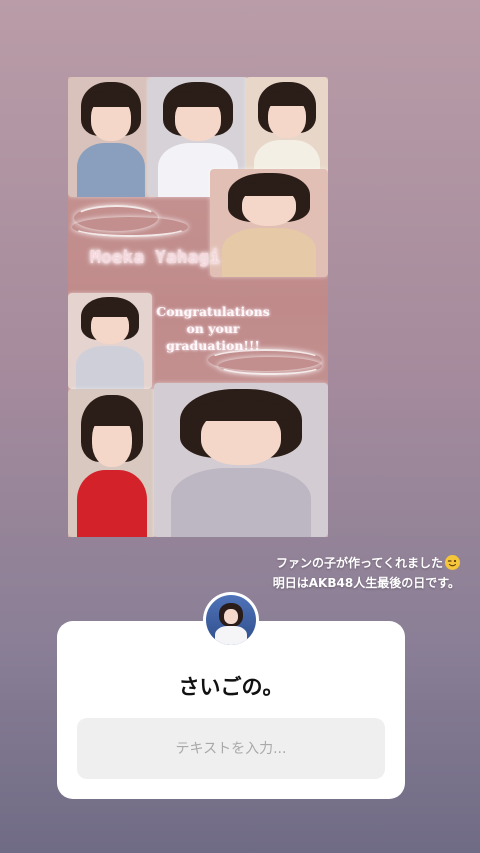  I want to click on collage-message-line: on your, so click(213, 328).